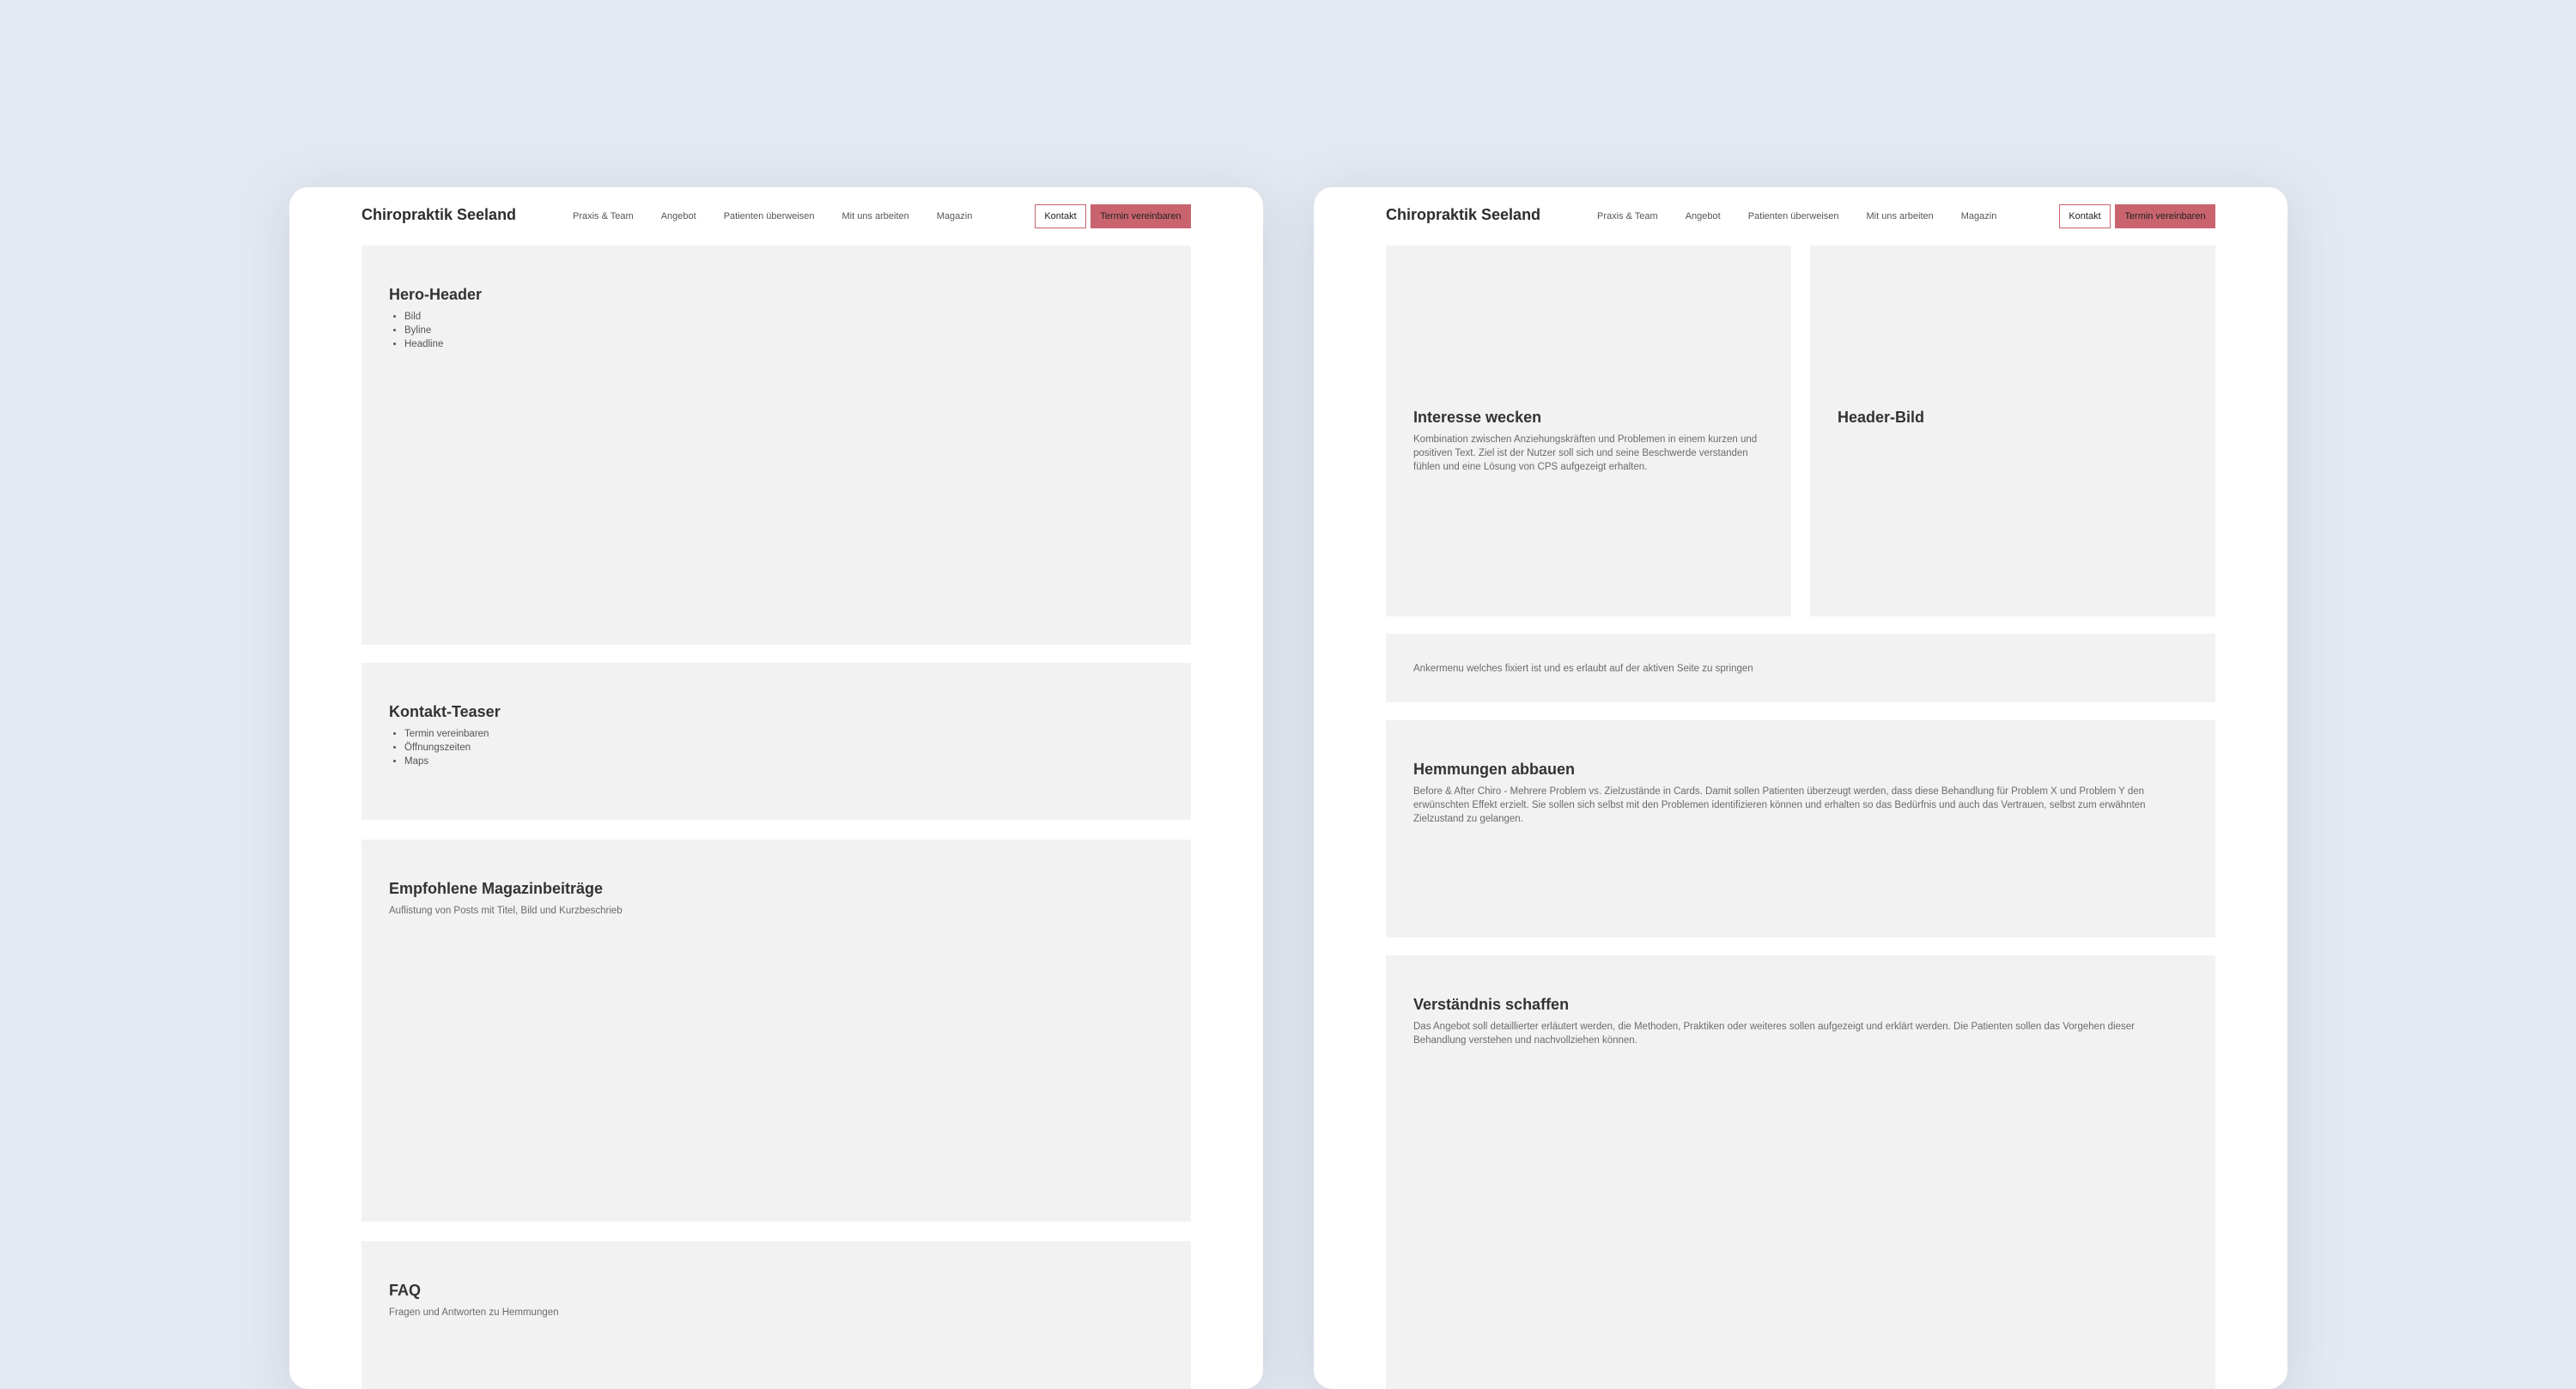  I want to click on list-item: Bild, so click(423, 317).